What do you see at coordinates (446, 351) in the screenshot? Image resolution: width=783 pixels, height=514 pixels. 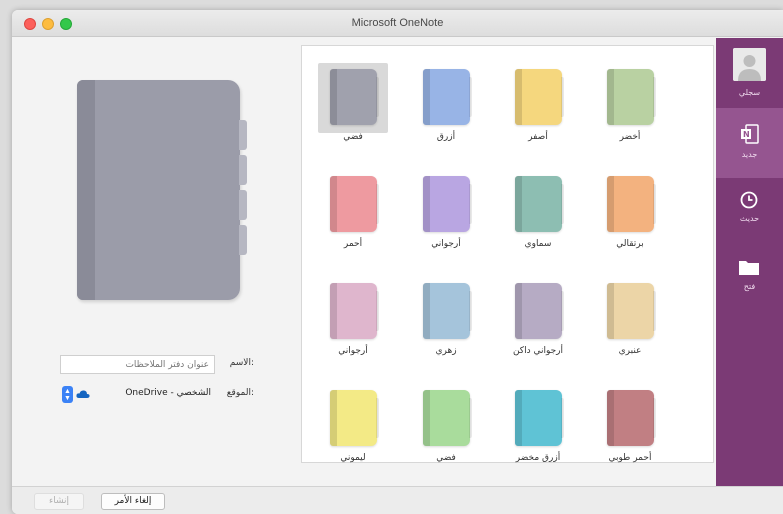 I see `notebook-color-label: زهري` at bounding box center [446, 351].